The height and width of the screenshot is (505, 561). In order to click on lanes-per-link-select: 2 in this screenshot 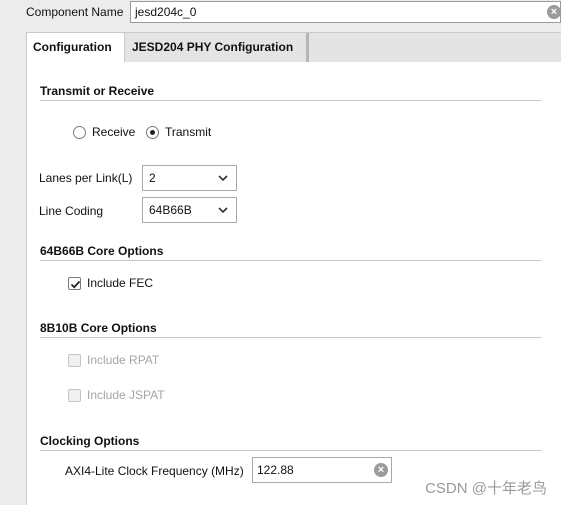, I will do `click(189, 178)`.